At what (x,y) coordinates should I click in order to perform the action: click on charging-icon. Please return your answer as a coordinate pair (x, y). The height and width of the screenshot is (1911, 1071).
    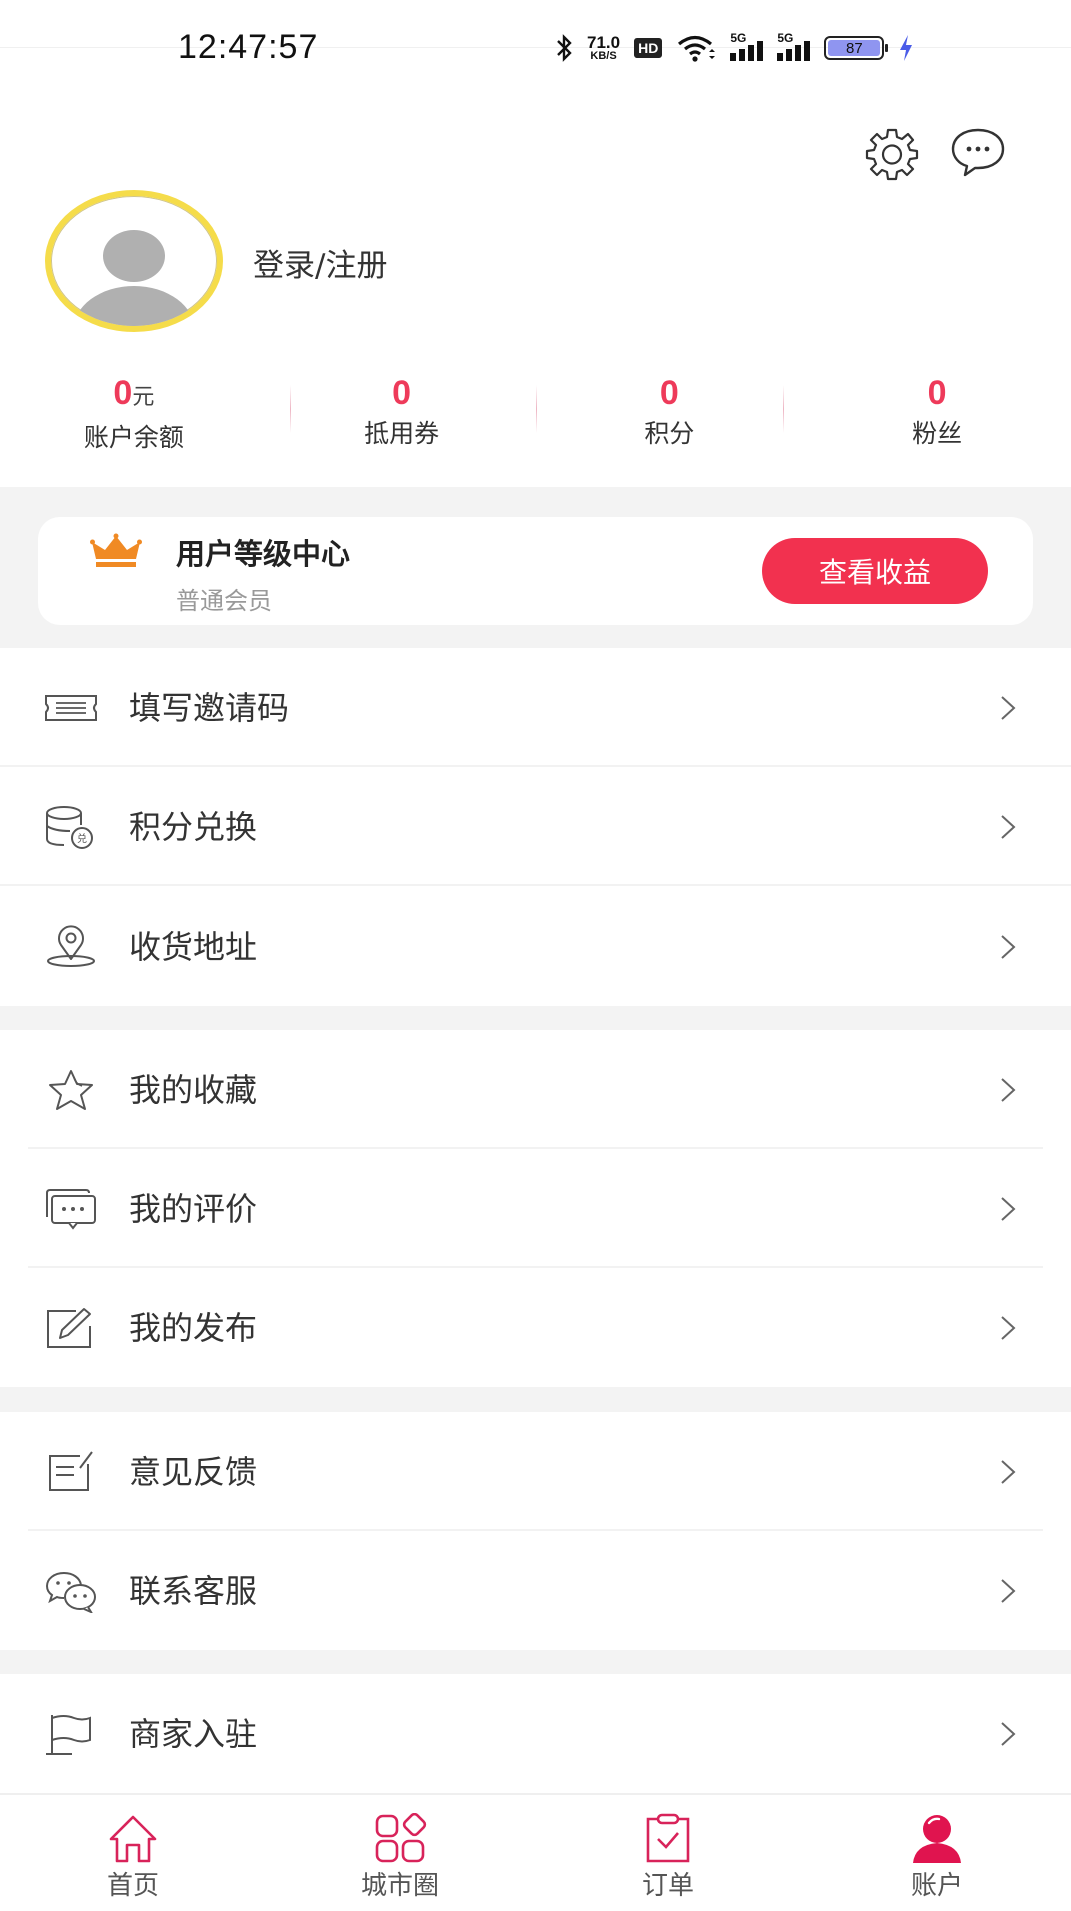
    Looking at the image, I should click on (906, 48).